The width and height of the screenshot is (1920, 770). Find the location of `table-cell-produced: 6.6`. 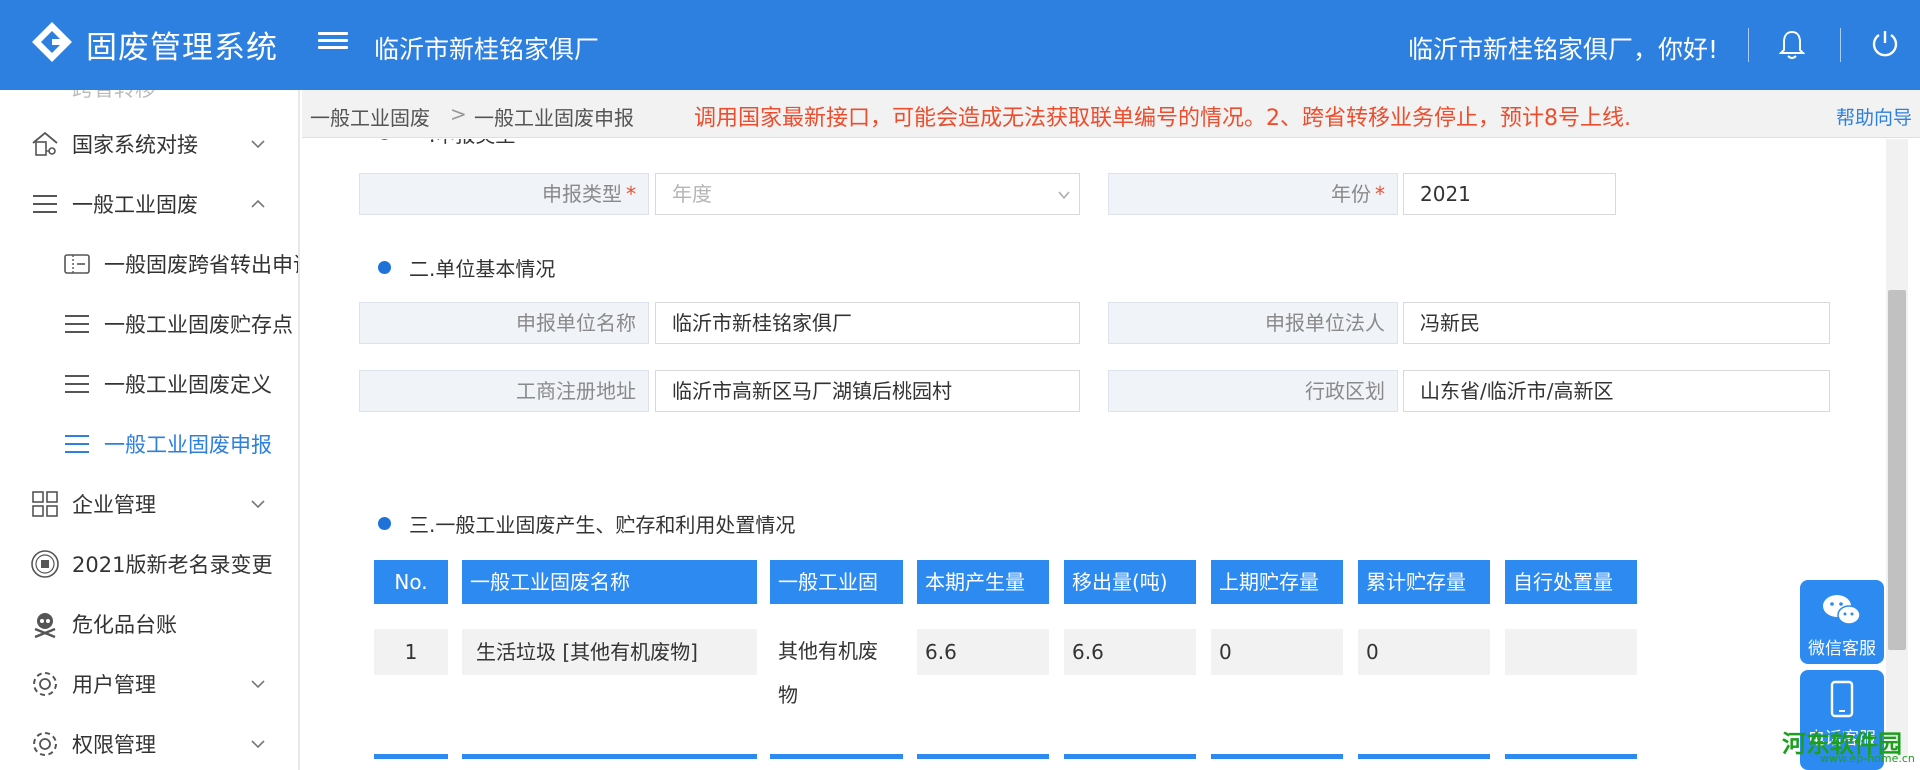

table-cell-produced: 6.6 is located at coordinates (983, 652).